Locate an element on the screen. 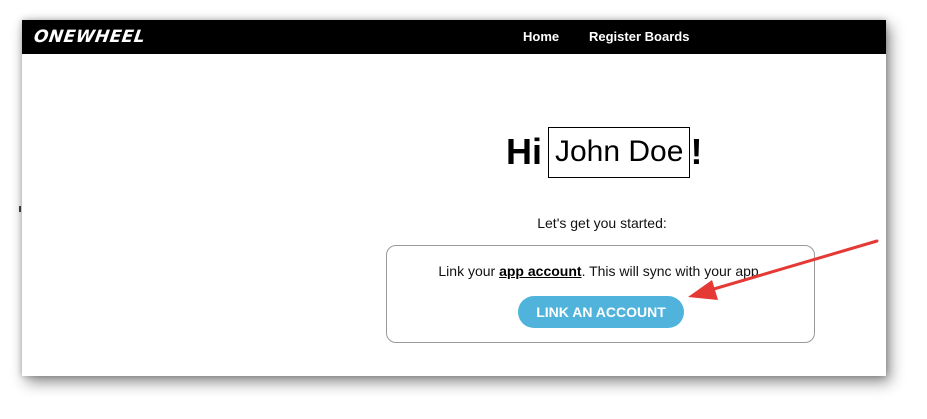 The height and width of the screenshot is (419, 927). nav-link-register-boards: Register Boards is located at coordinates (639, 37).